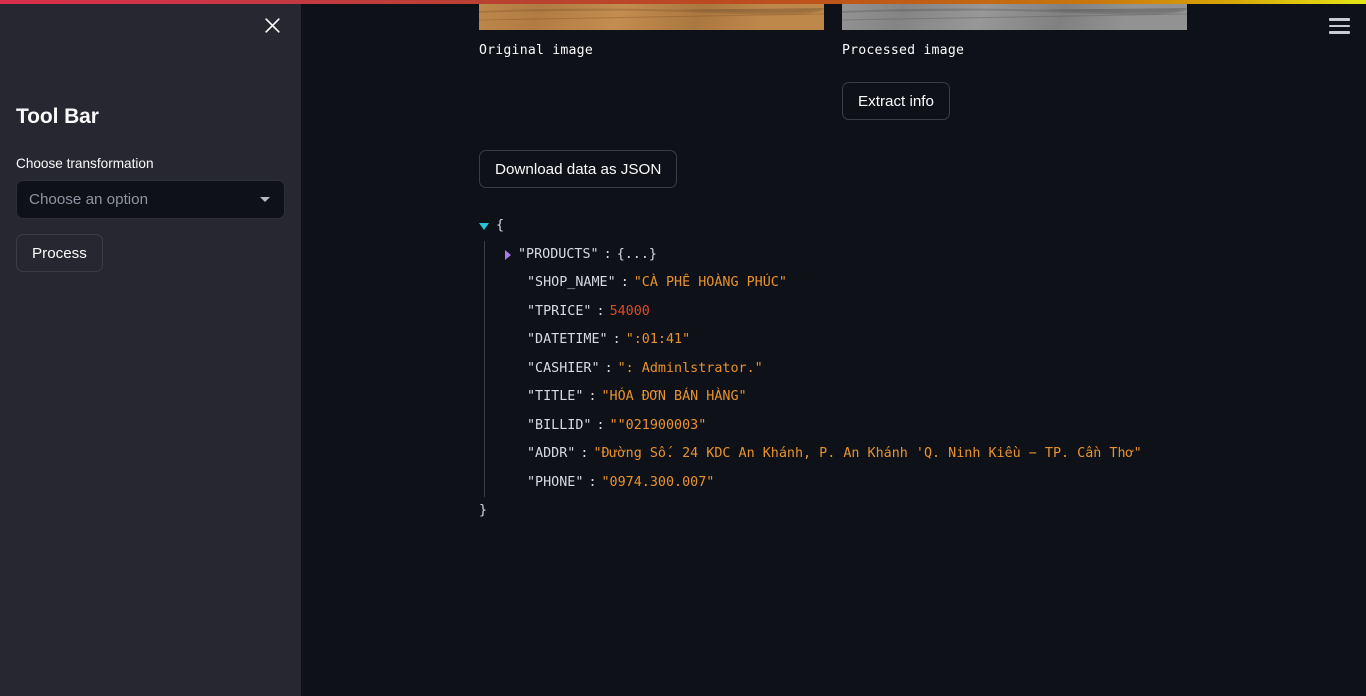 This screenshot has height=696, width=1366. I want to click on json-value: "0974.300.007", so click(658, 482).